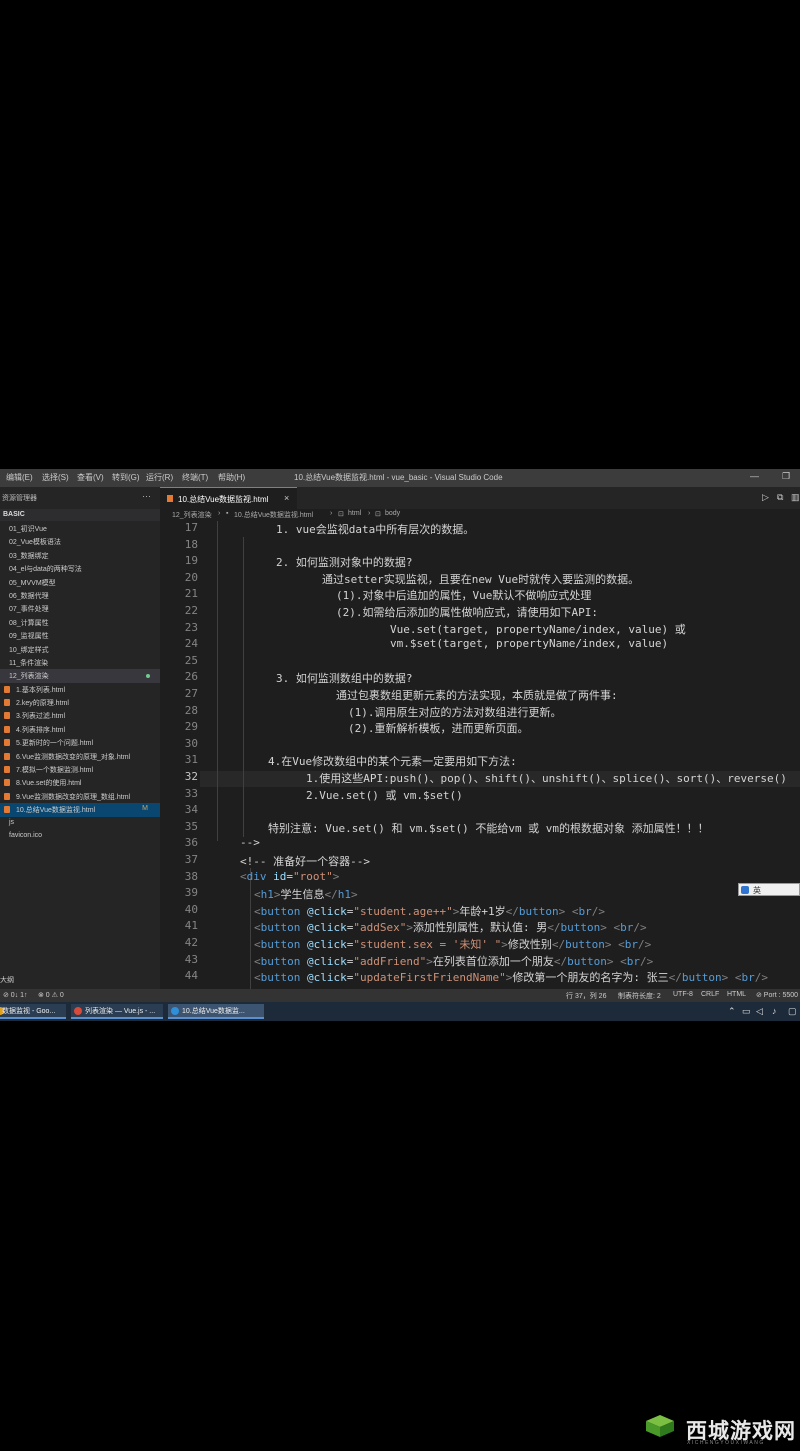 This screenshot has height=1451, width=800. I want to click on code-line: 2. 如何监测对象中的数据?, so click(344, 563).